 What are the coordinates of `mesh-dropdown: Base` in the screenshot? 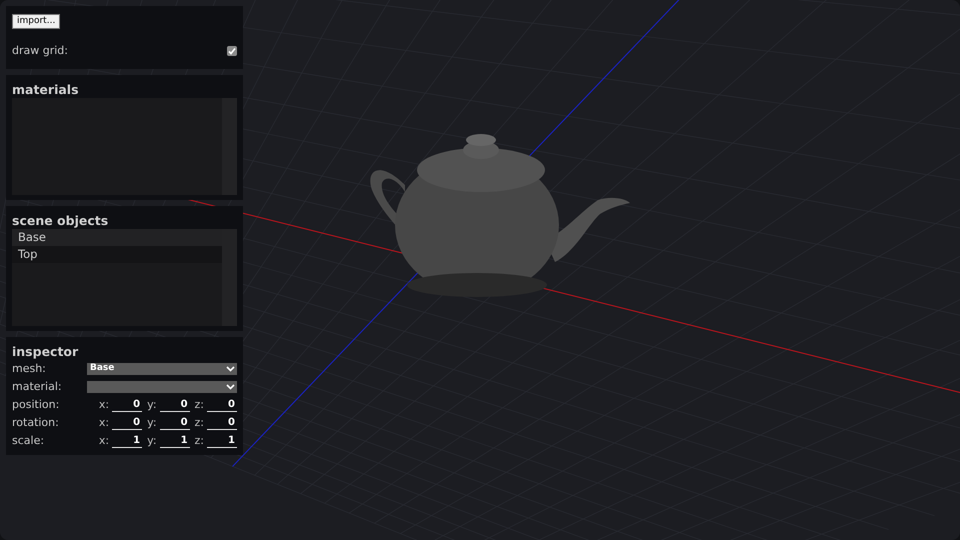 It's located at (162, 369).